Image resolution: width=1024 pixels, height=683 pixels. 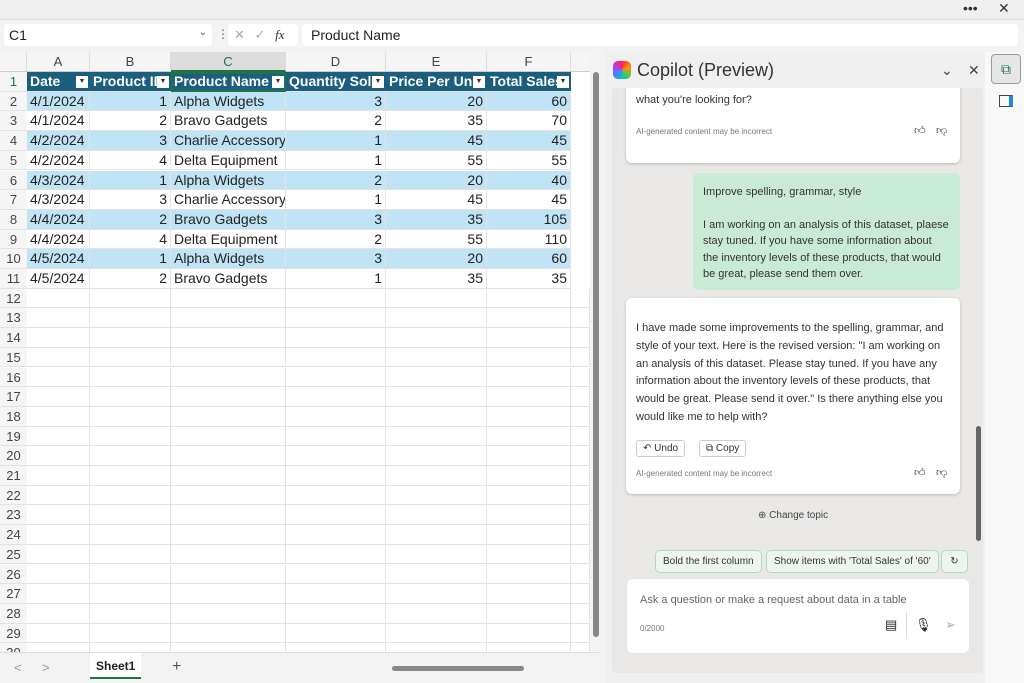 What do you see at coordinates (529, 219) in the screenshot?
I see `table-cell: 105` at bounding box center [529, 219].